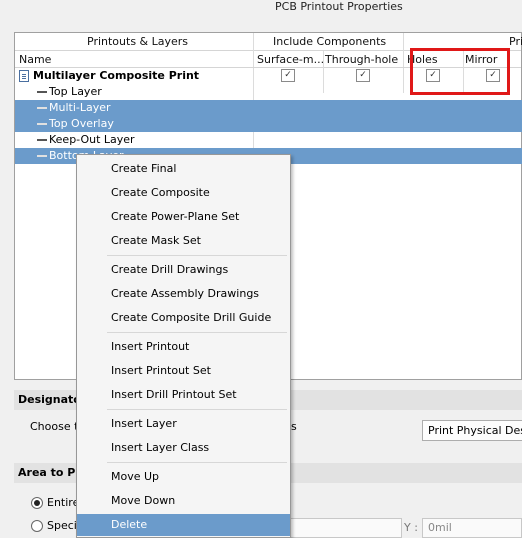 This screenshot has height=538, width=522. I want to click on row-label: Multilayer Composite Print, so click(116, 75).